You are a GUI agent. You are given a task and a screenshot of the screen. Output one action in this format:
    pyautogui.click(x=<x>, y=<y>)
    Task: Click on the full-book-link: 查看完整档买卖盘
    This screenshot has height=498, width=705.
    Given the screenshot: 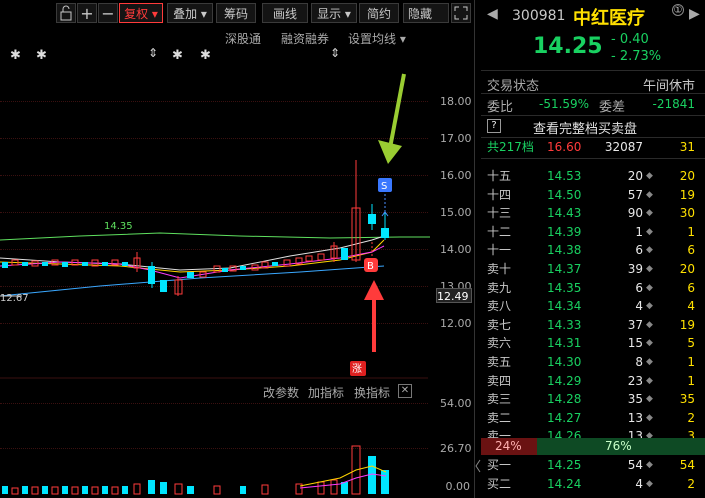 What is the action you would take?
    pyautogui.click(x=585, y=127)
    